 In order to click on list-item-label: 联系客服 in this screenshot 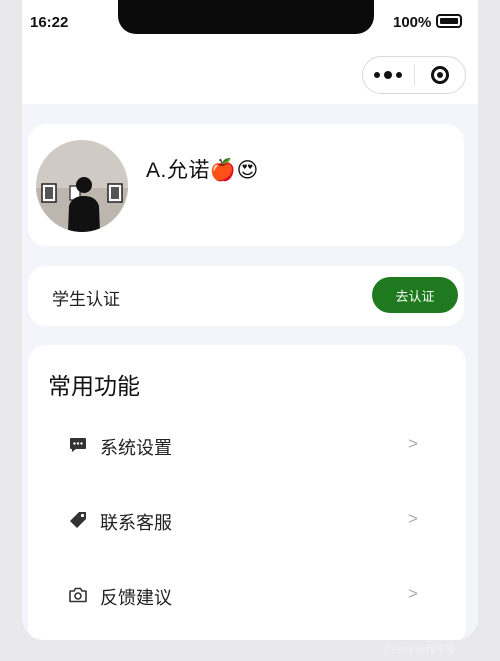, I will do `click(136, 523)`.